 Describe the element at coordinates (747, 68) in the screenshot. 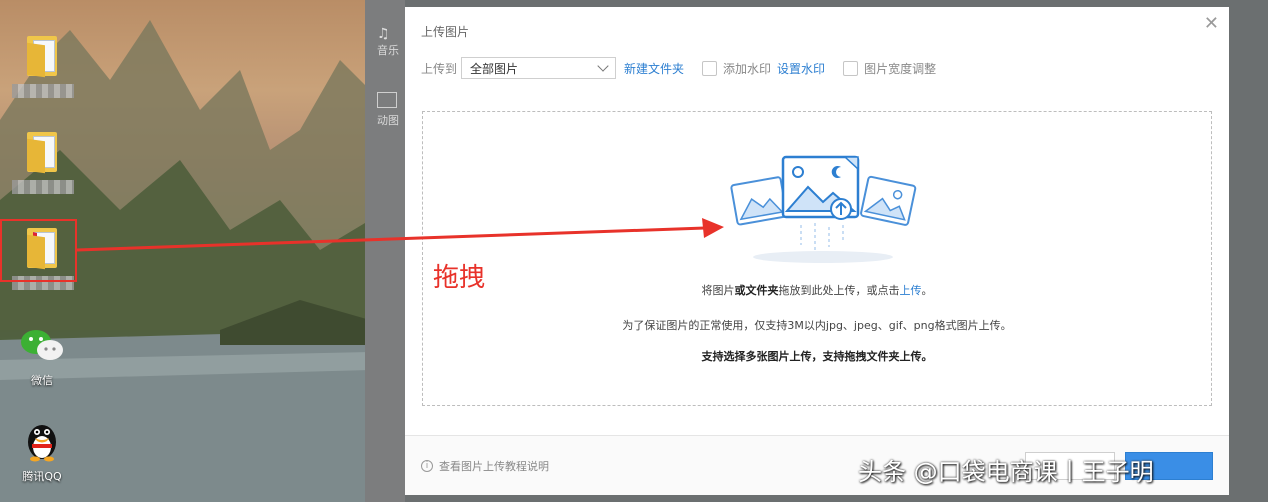

I see `add-watermark-label: 添加水印` at that location.